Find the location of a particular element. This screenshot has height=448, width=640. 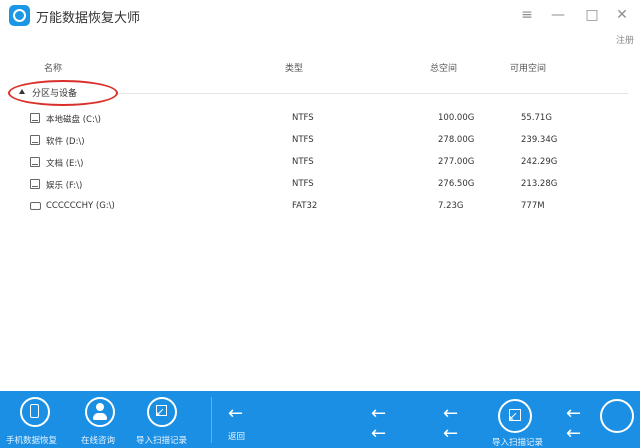

import-scan-button-2: ↙ 导入扫描记录 is located at coordinates (518, 419).